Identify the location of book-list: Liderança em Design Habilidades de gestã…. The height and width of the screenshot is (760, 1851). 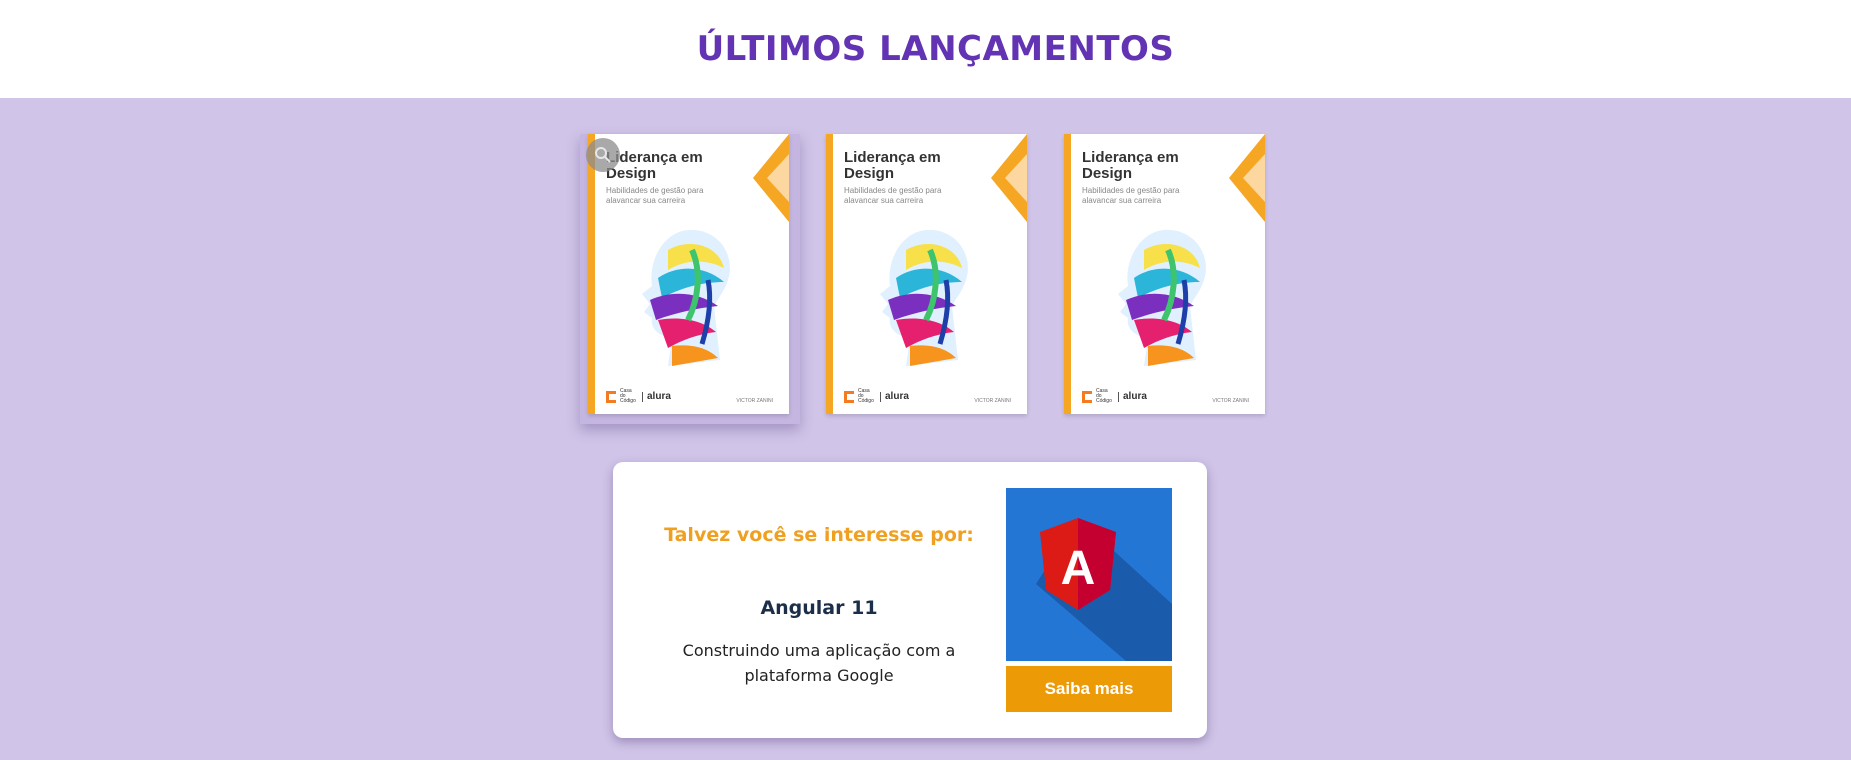
(928, 279).